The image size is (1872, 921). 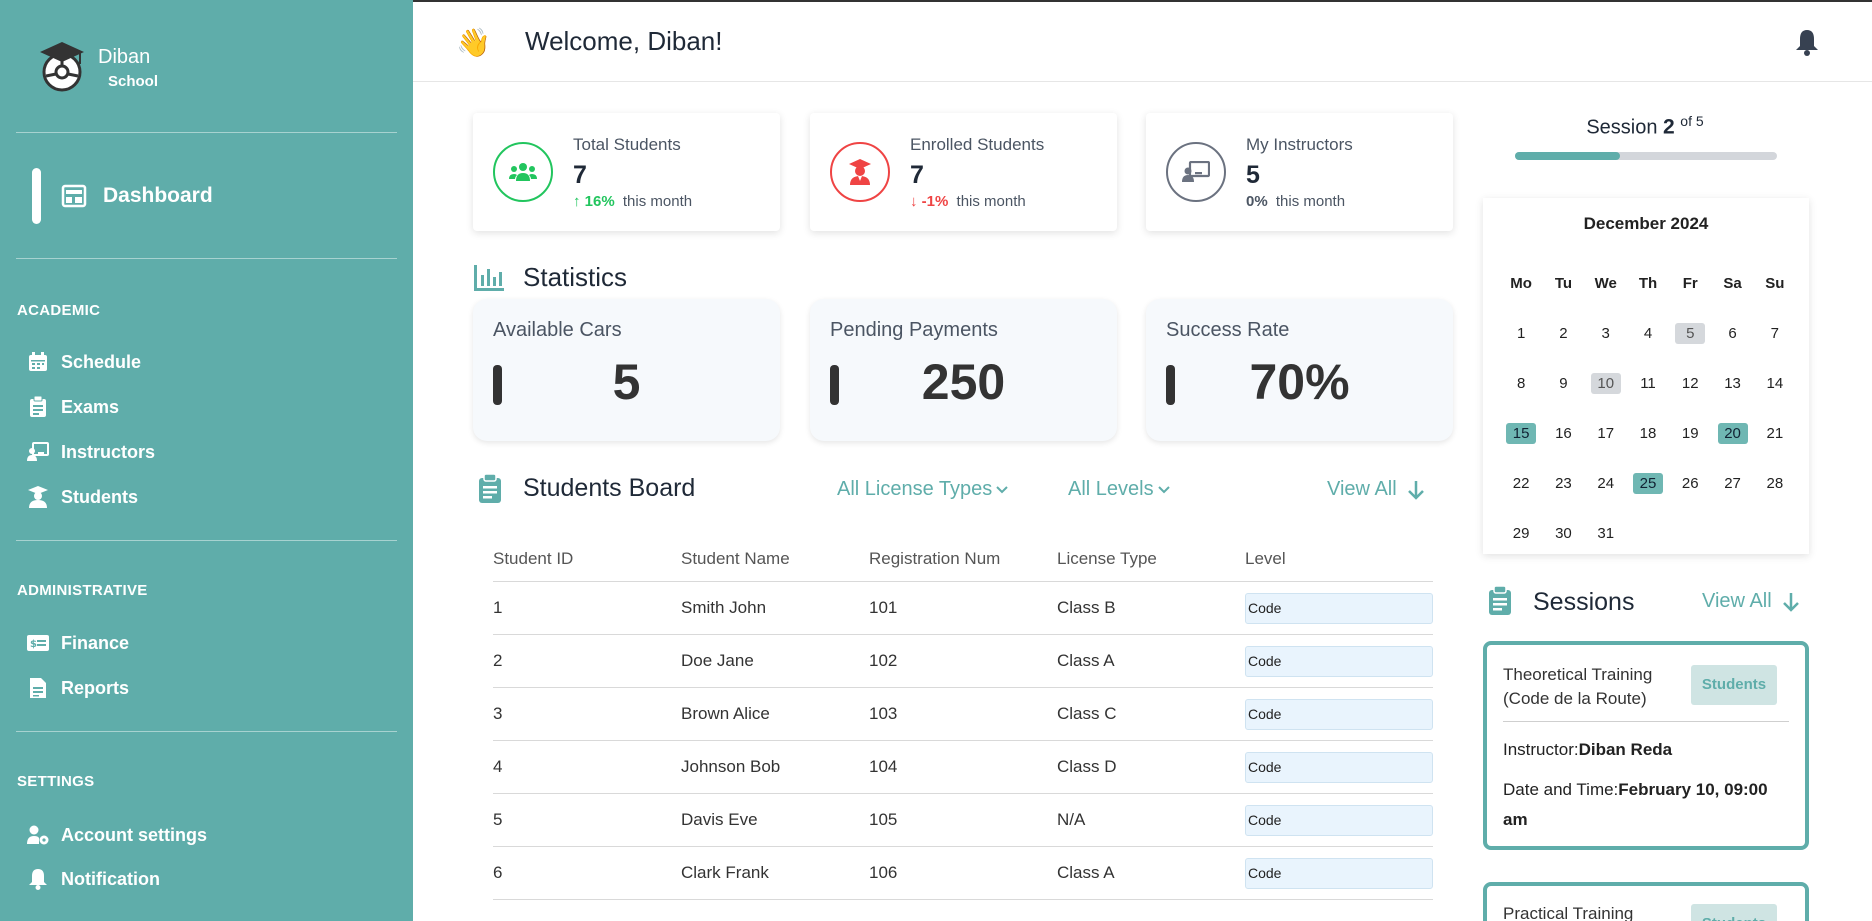 I want to click on metric-label: Pending Payments, so click(x=914, y=330).